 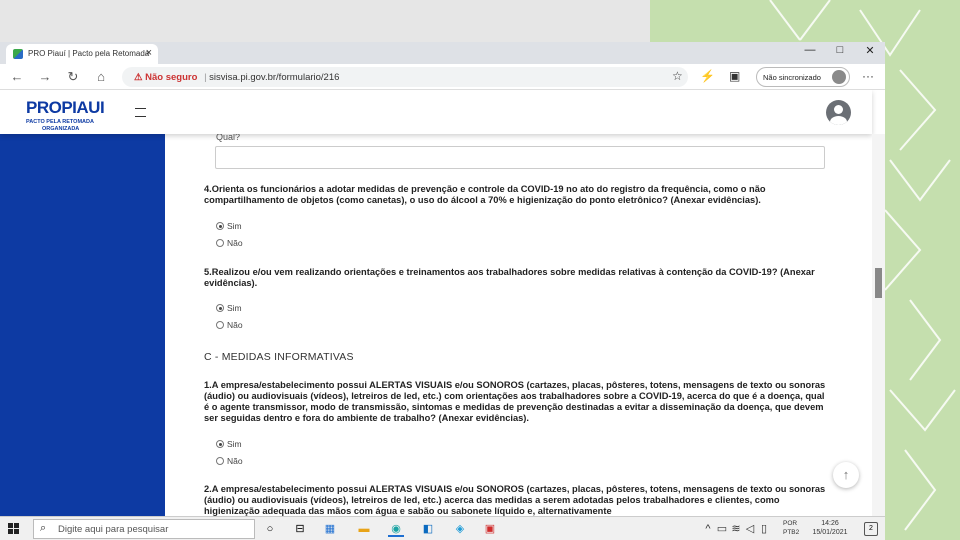 I want to click on qual-label: Qual?, so click(x=228, y=138).